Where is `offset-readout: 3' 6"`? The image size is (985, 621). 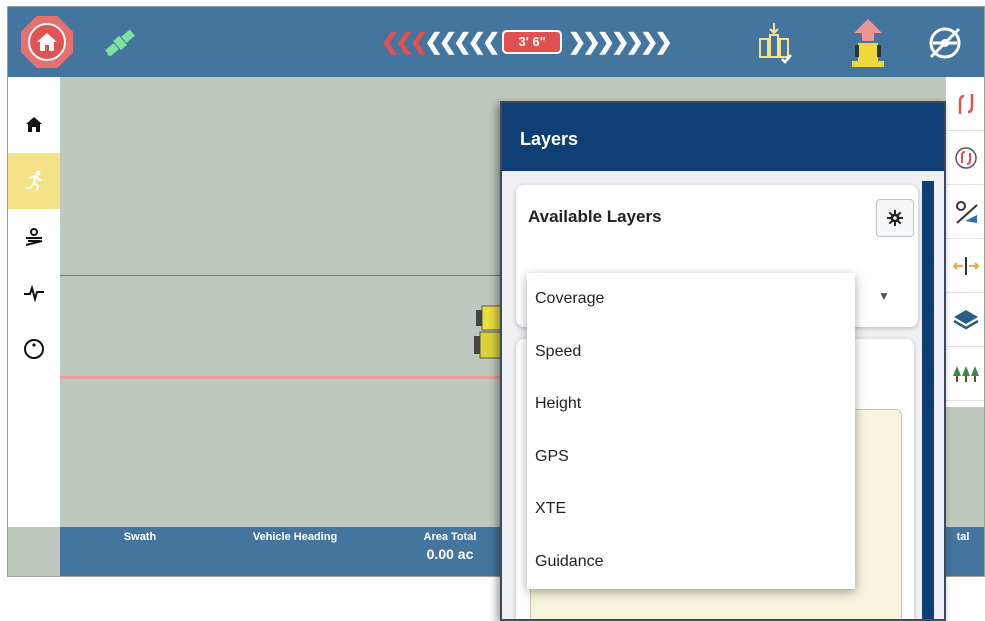
offset-readout: 3' 6" is located at coordinates (532, 42).